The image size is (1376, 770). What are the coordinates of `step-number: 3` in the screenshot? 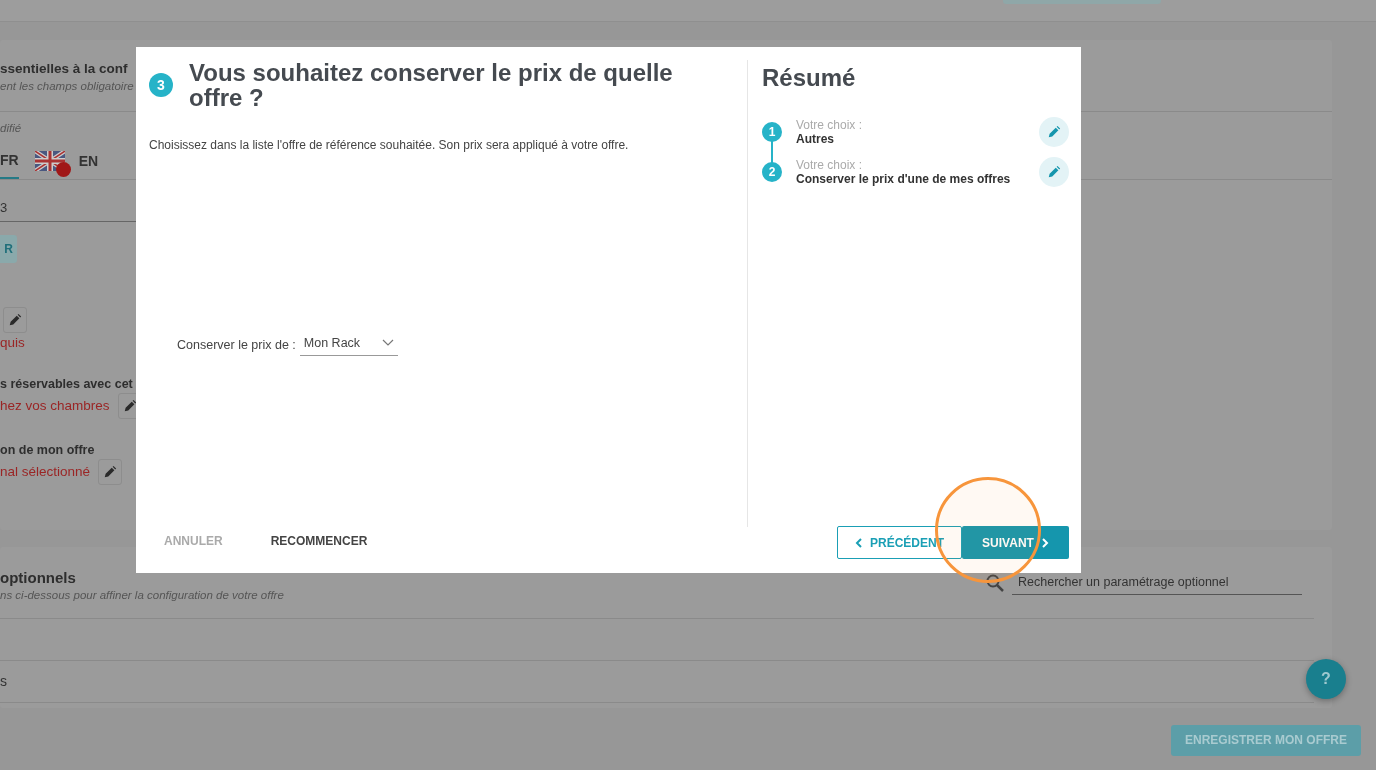 It's located at (161, 85).